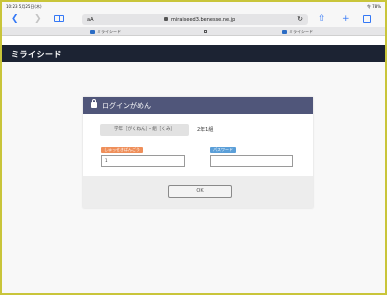 This screenshot has width=387, height=295. Describe the element at coordinates (251, 161) in the screenshot. I see `password-input` at that location.